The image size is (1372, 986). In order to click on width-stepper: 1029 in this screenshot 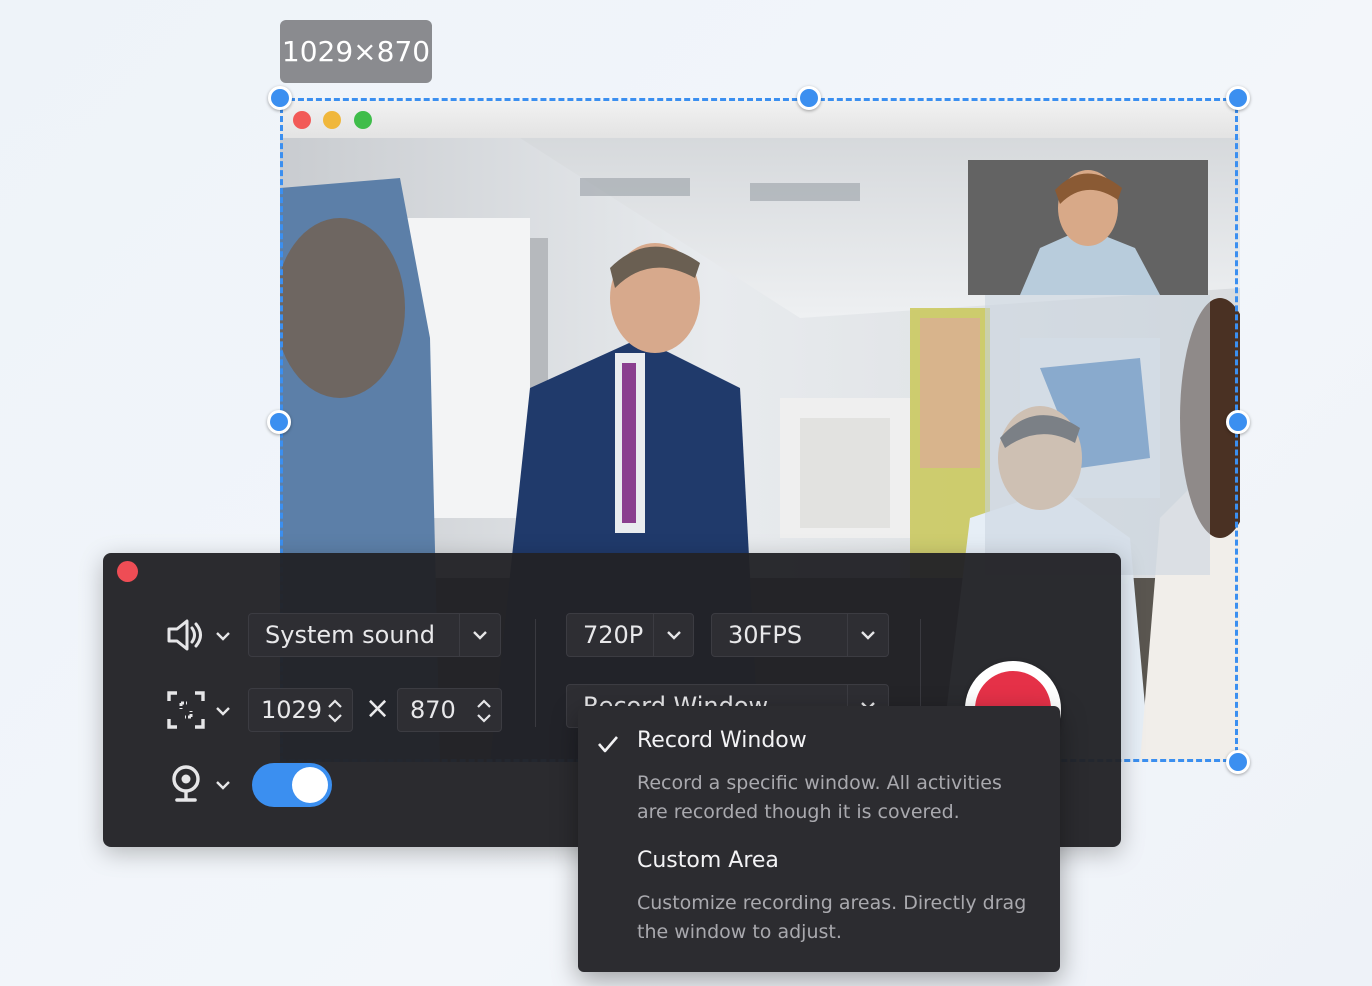, I will do `click(300, 710)`.